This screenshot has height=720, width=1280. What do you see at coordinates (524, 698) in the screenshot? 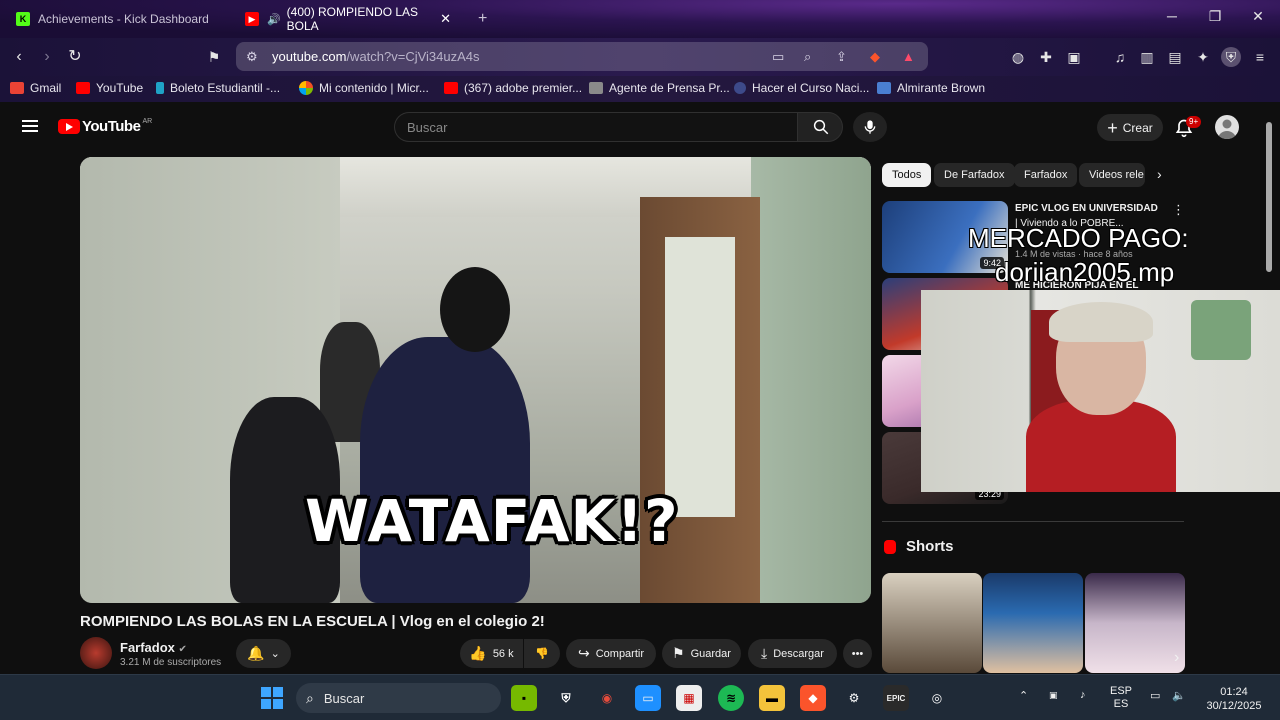
I see `nvidia-icon: ▪` at bounding box center [524, 698].